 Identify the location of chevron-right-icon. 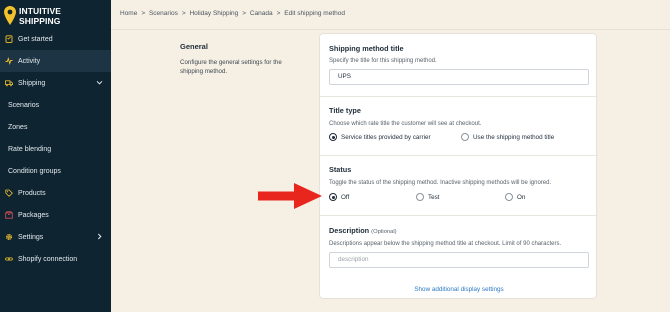
(99, 236).